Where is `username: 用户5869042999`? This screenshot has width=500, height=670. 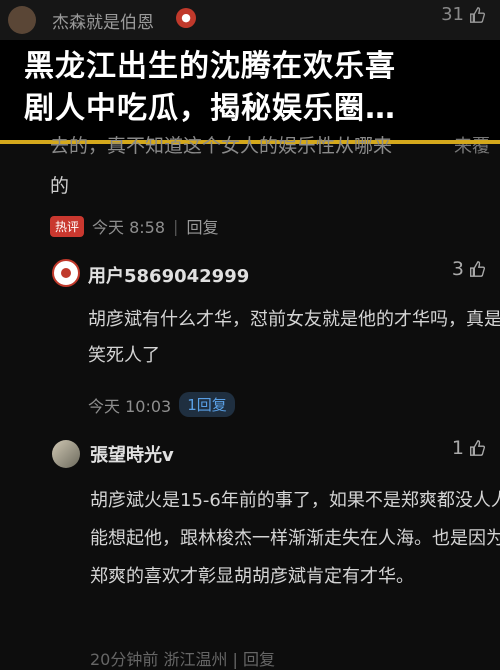 username: 用户5869042999 is located at coordinates (168, 275).